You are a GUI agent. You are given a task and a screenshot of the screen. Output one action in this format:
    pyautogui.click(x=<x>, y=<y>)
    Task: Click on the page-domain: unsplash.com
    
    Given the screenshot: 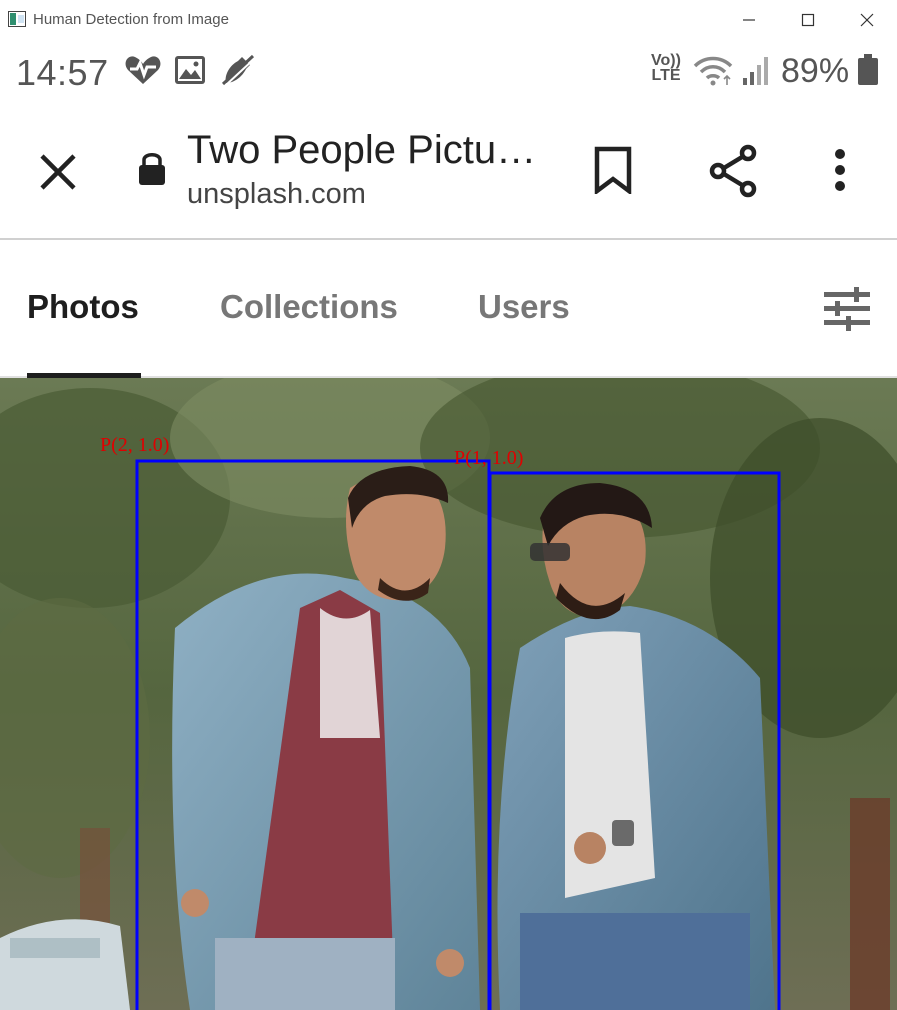 What is the action you would take?
    pyautogui.click(x=276, y=194)
    